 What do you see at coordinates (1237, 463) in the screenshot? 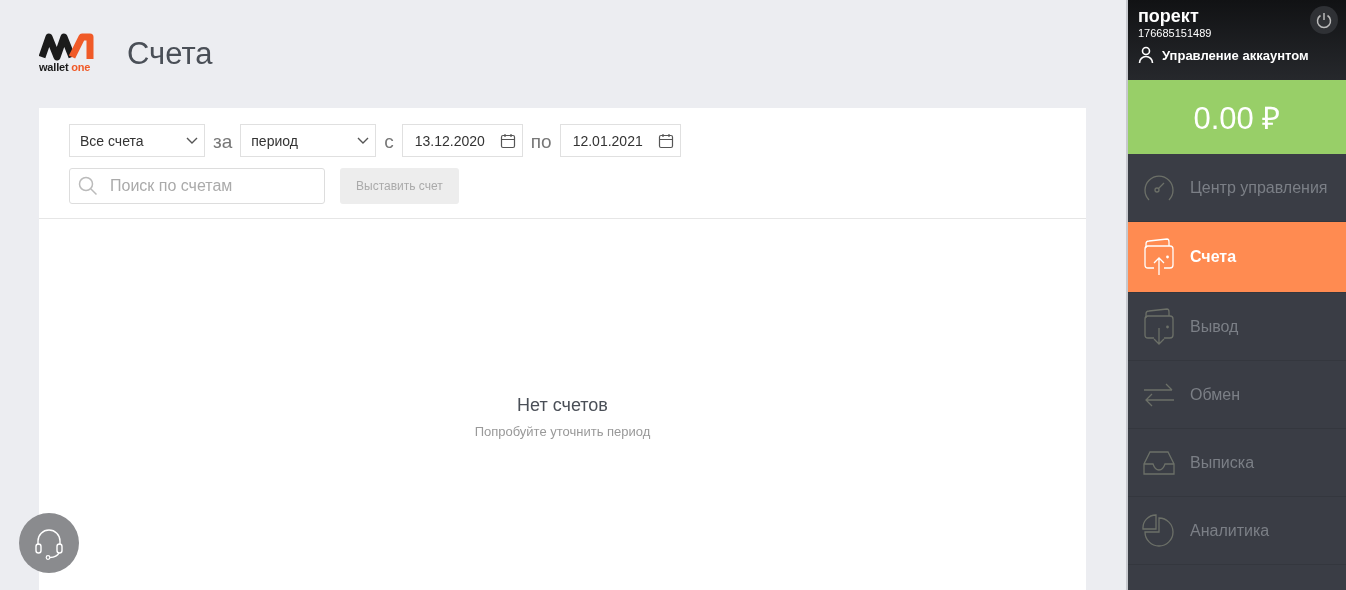
I see `menu-item: Выписка` at bounding box center [1237, 463].